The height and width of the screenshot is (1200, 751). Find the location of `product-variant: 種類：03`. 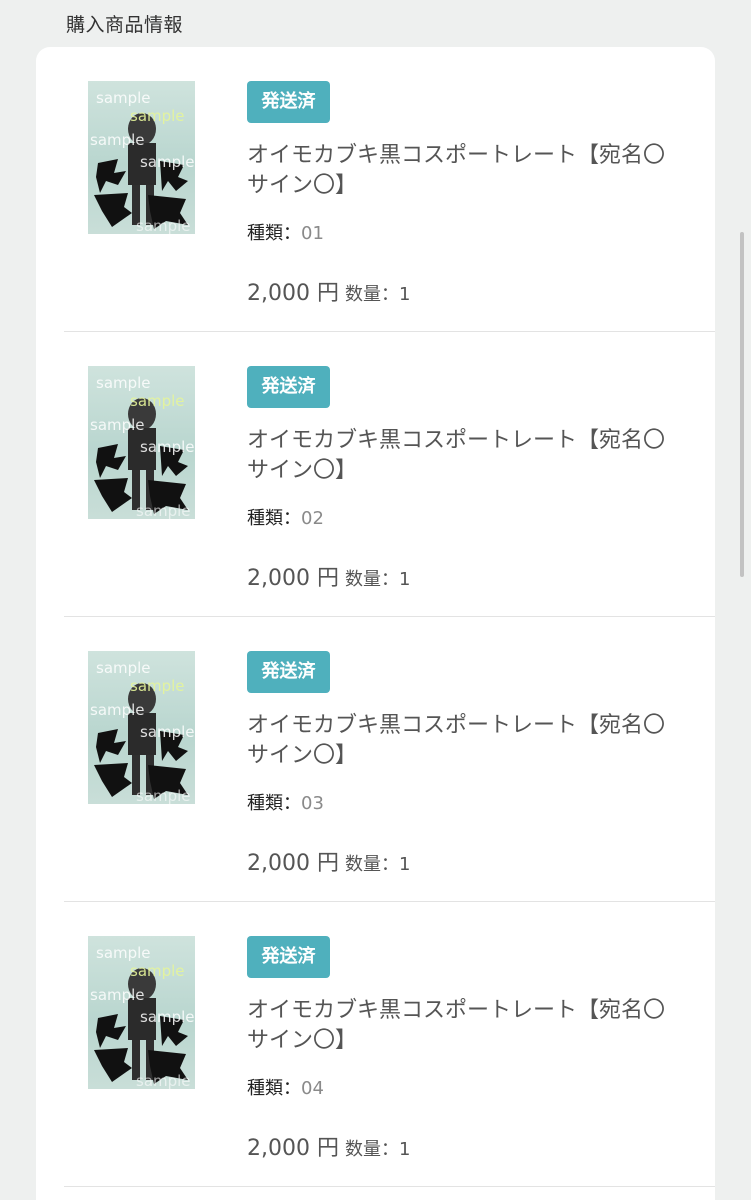

product-variant: 種類：03 is located at coordinates (285, 802).